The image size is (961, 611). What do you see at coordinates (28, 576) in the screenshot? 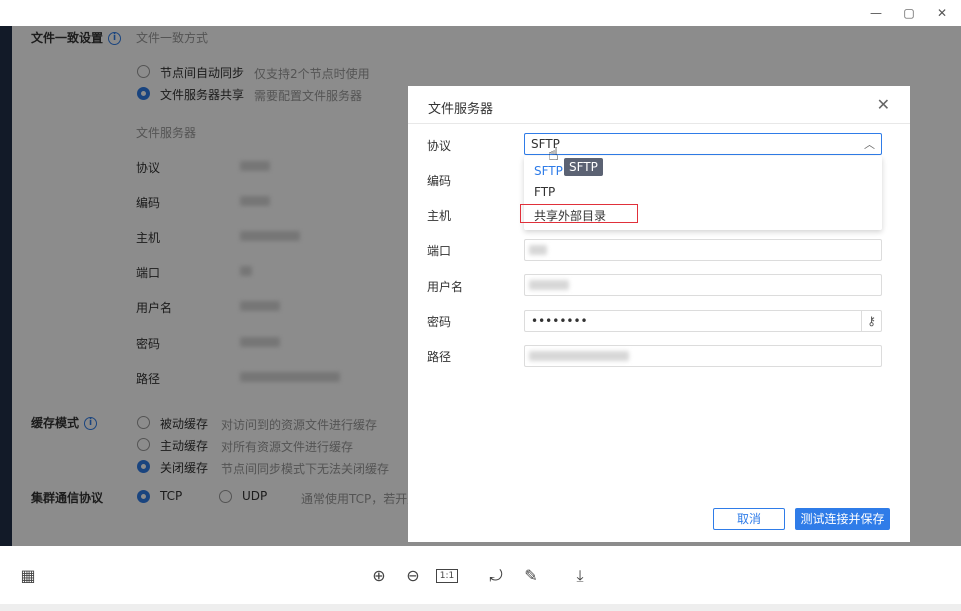
I see `grid-icon: ▦` at bounding box center [28, 576].